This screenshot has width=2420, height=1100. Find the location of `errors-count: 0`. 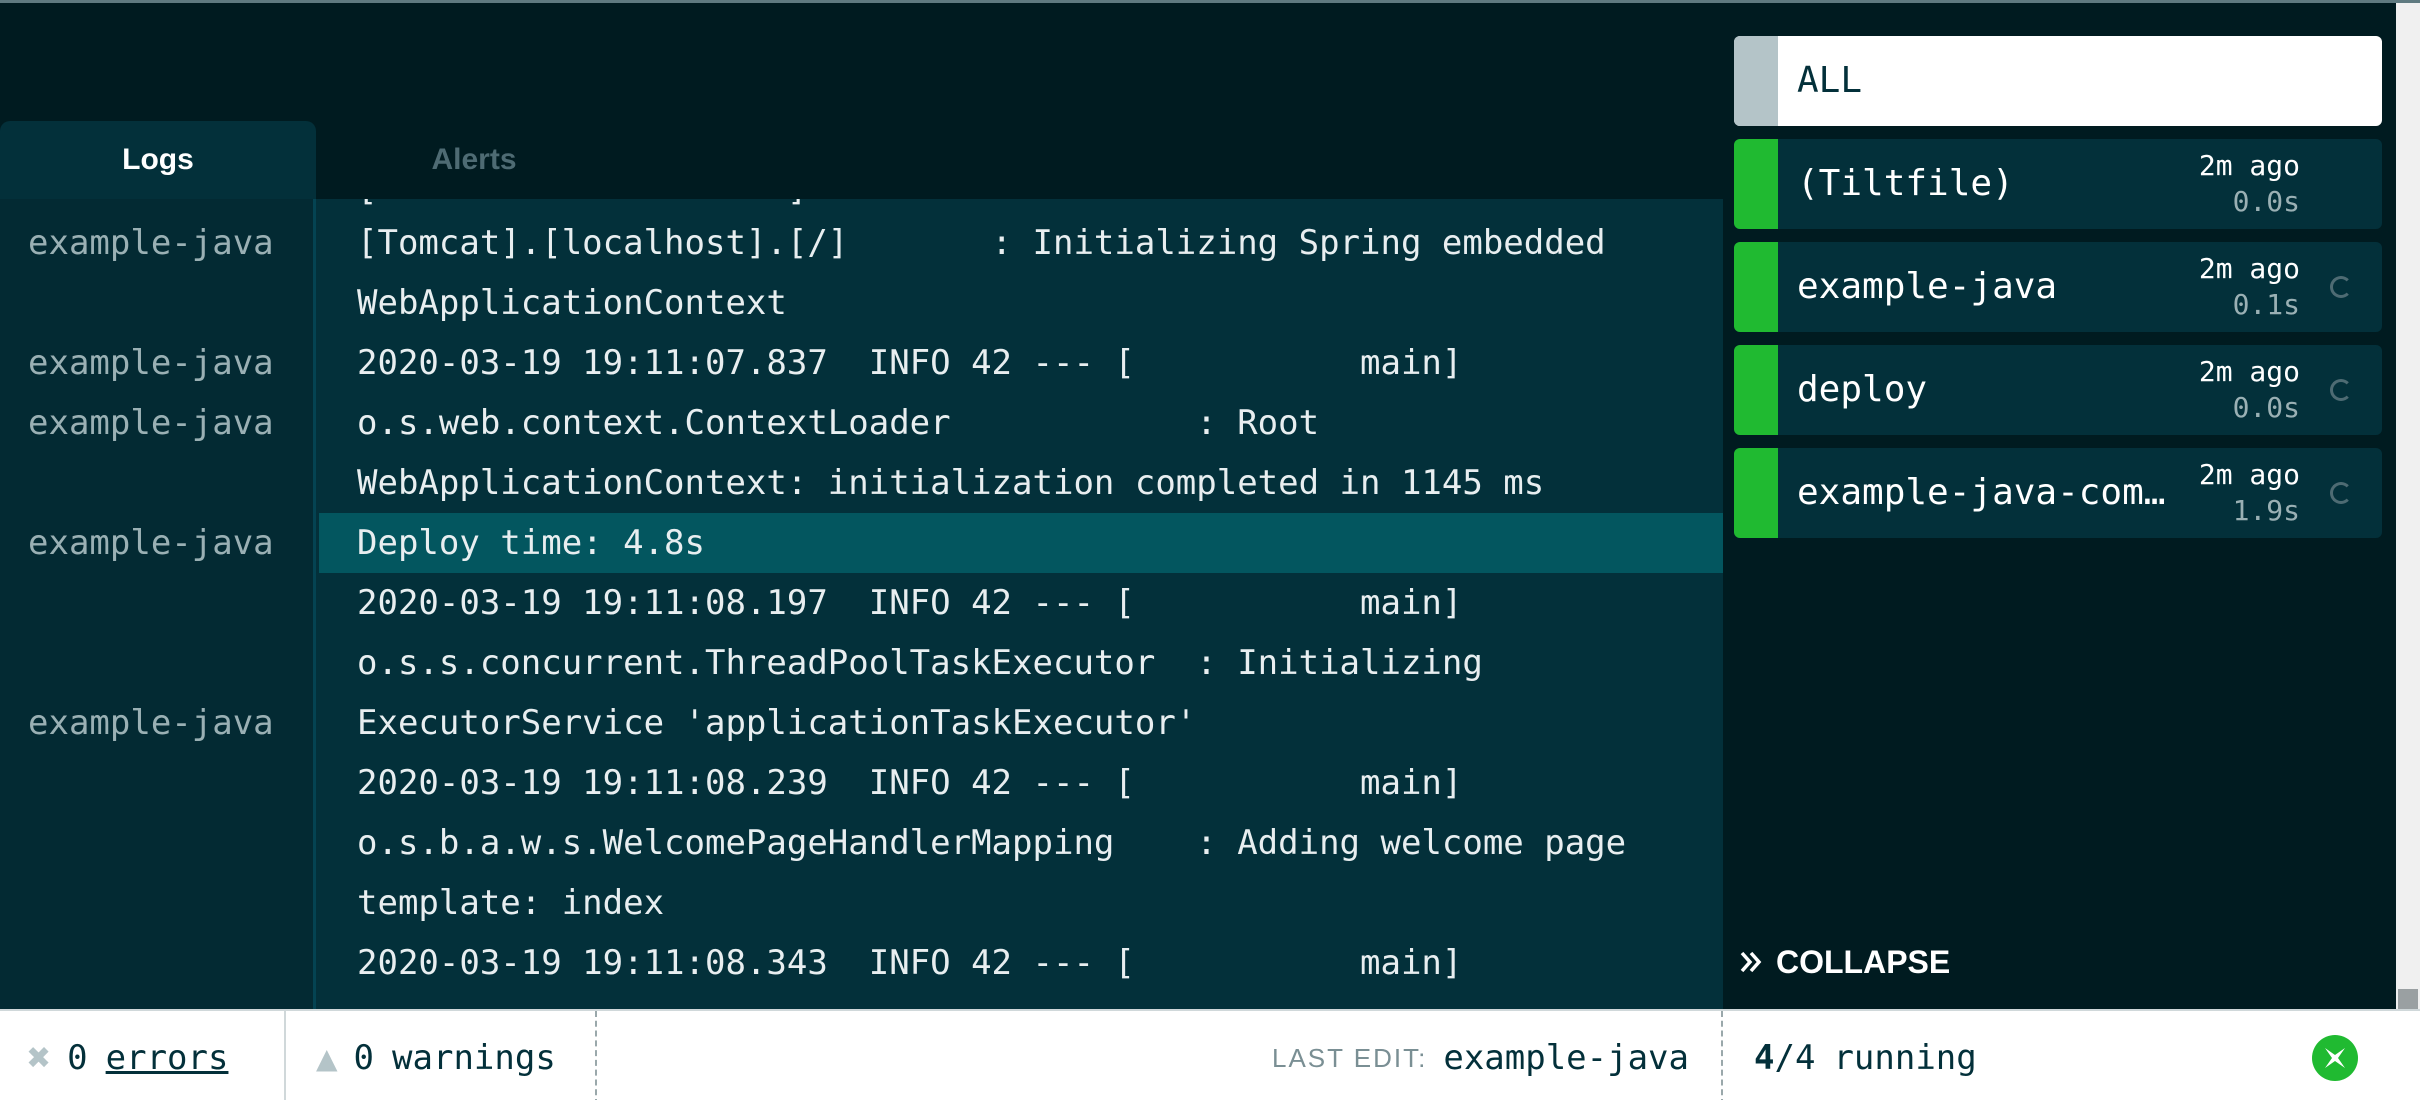

errors-count: 0 is located at coordinates (77, 1058).